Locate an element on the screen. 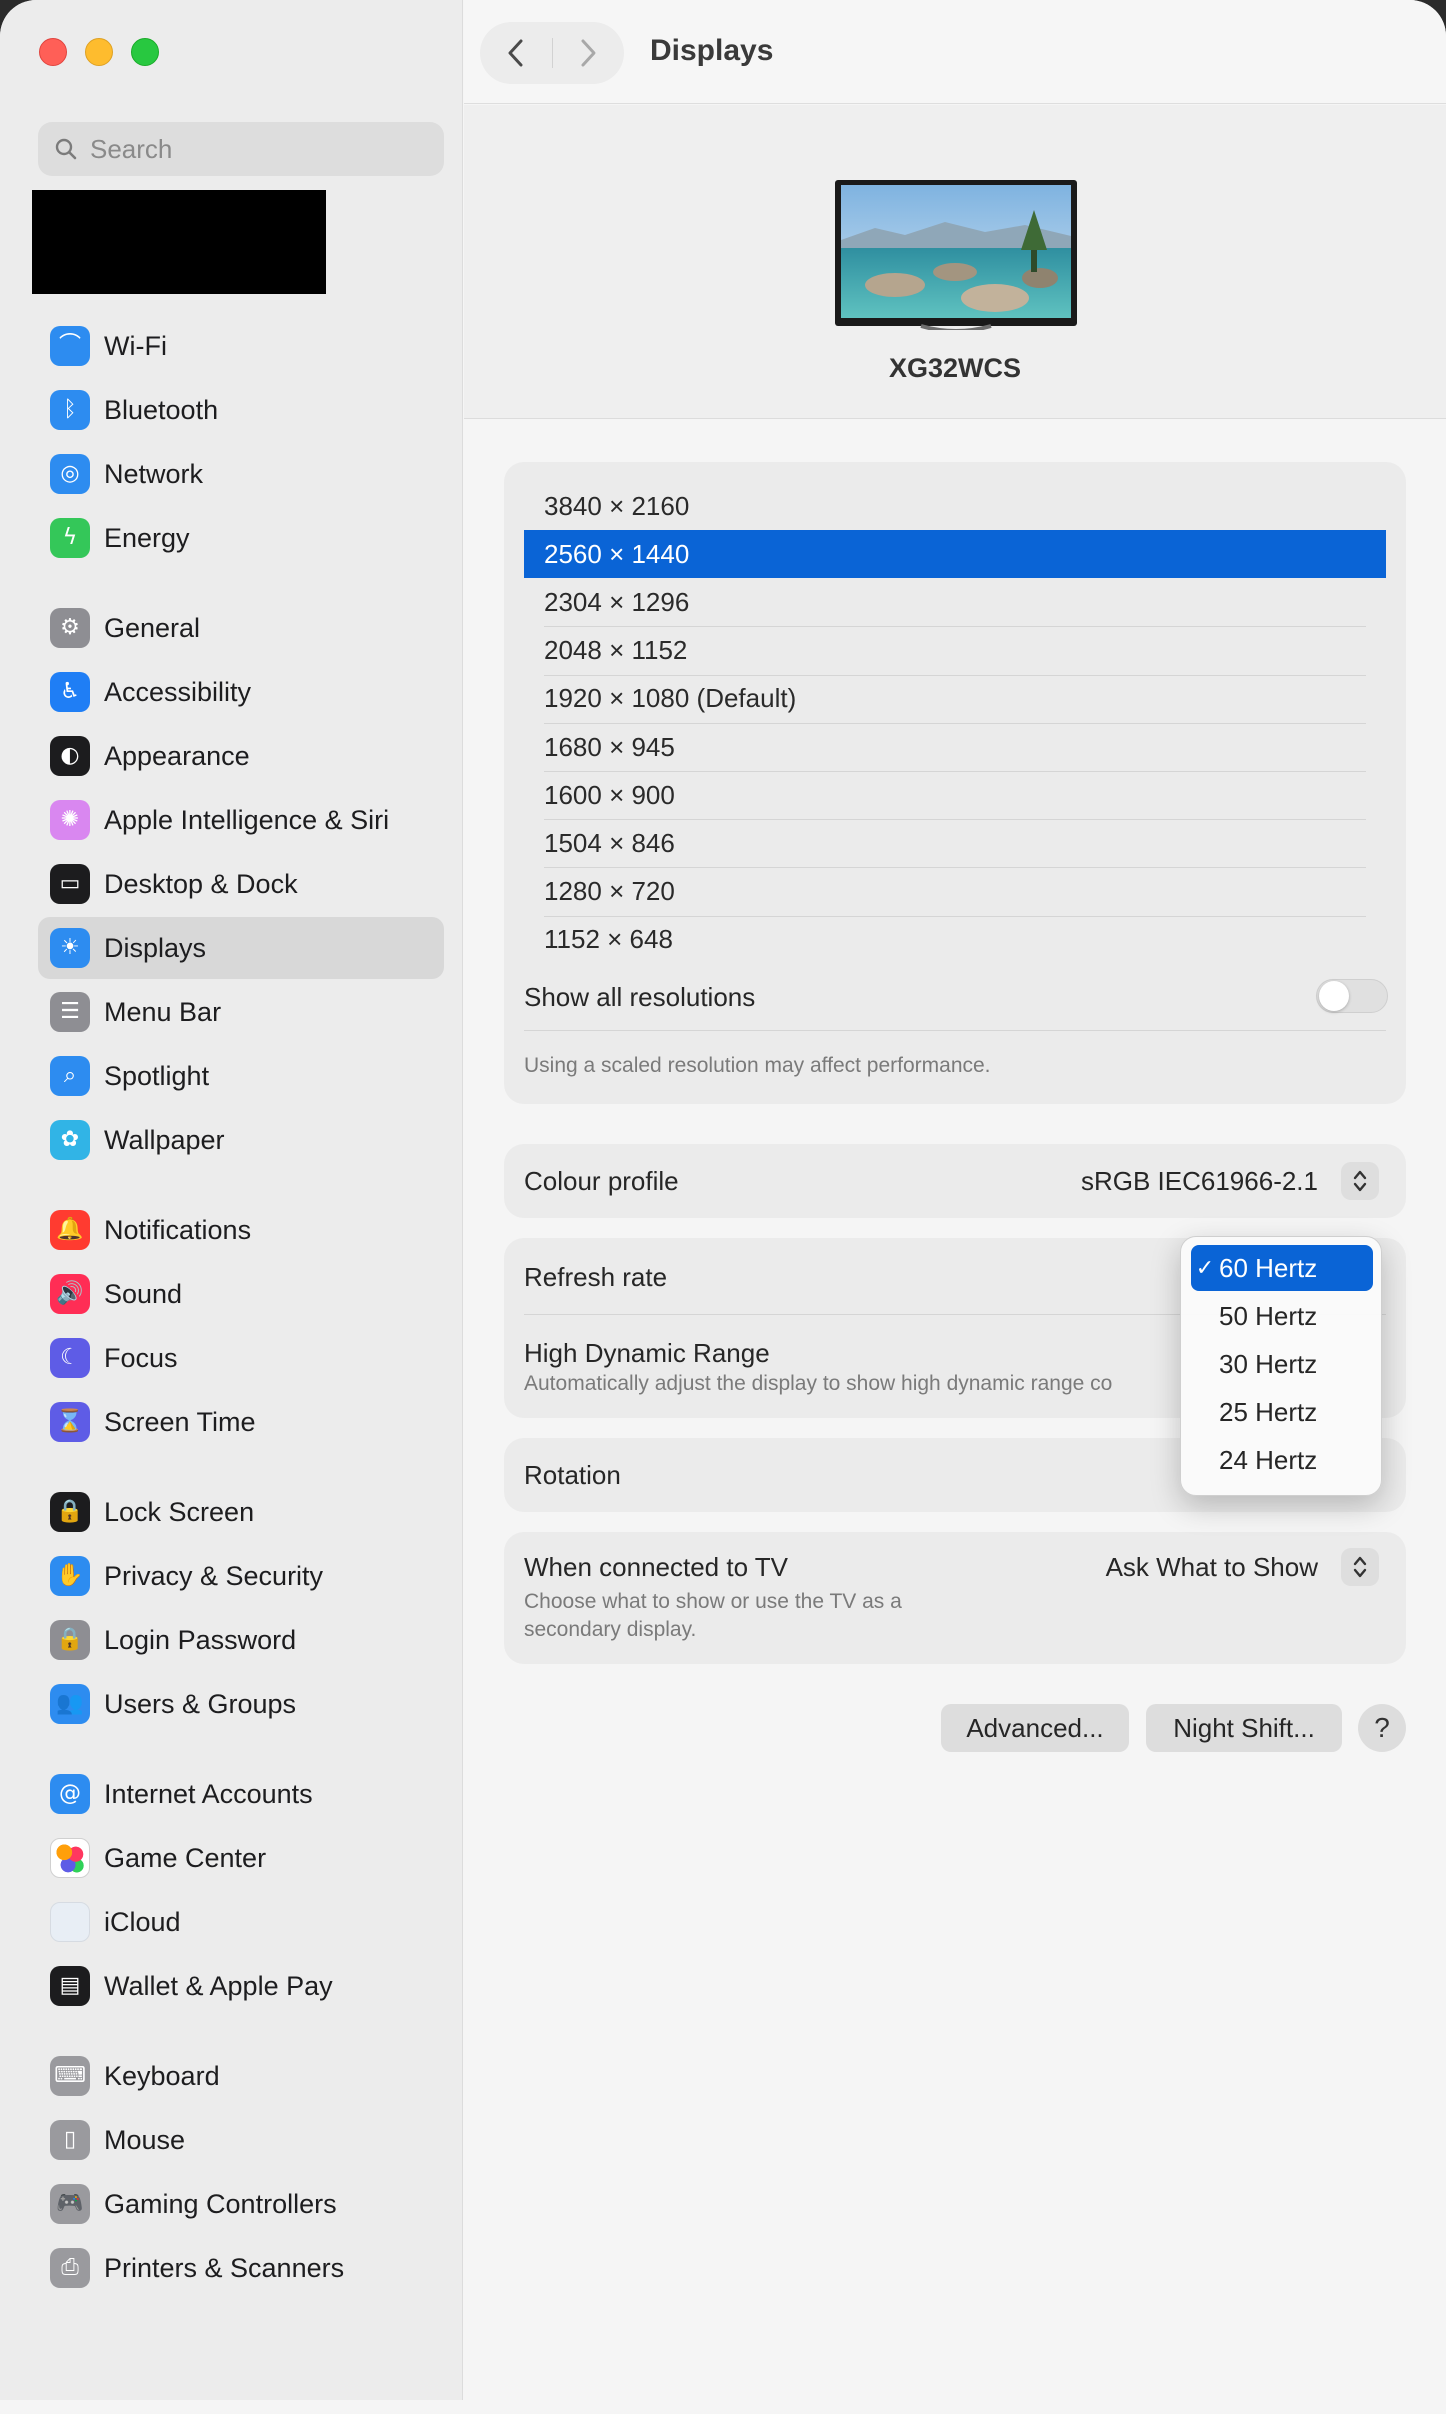 This screenshot has height=2414, width=1446. resolution-option: 1920 × 1080 (Default) is located at coordinates (955, 699).